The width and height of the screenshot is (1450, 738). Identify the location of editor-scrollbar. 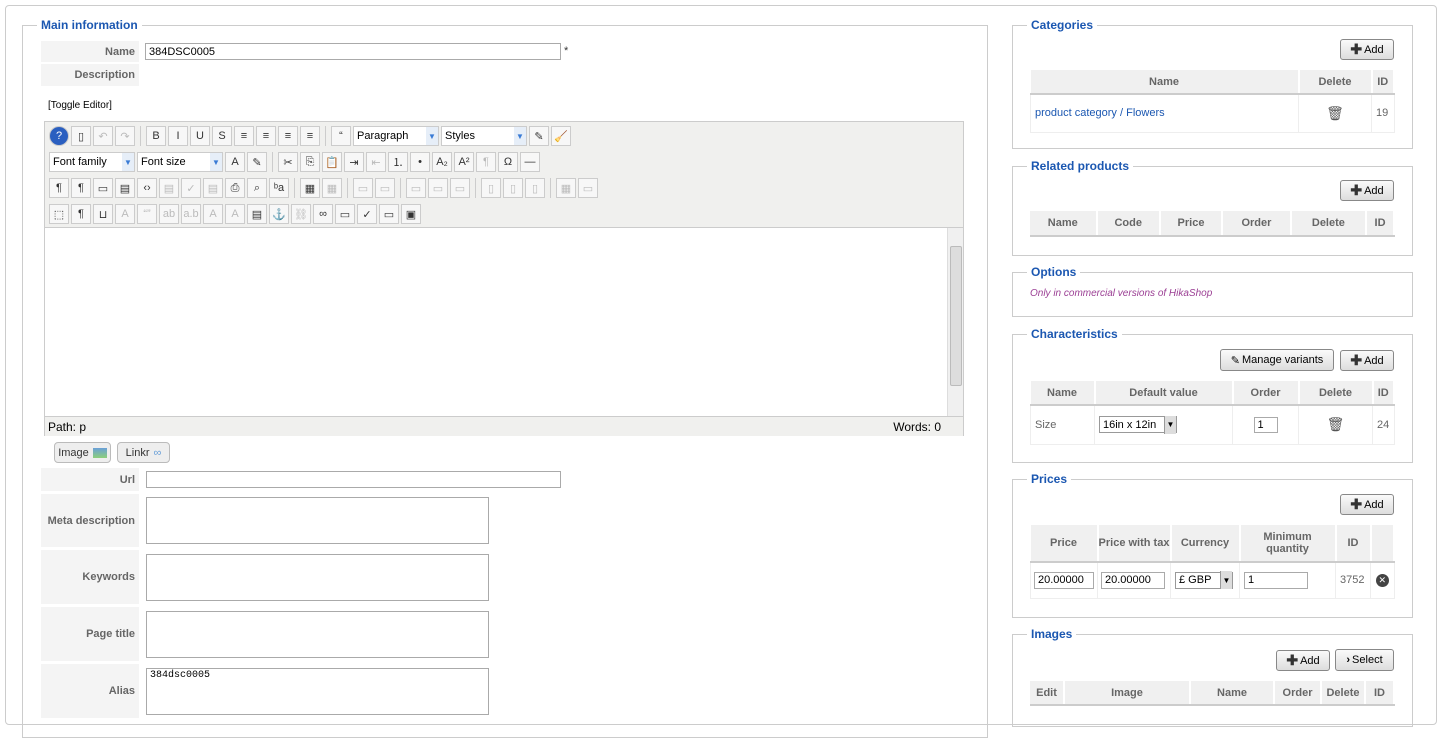
(955, 322).